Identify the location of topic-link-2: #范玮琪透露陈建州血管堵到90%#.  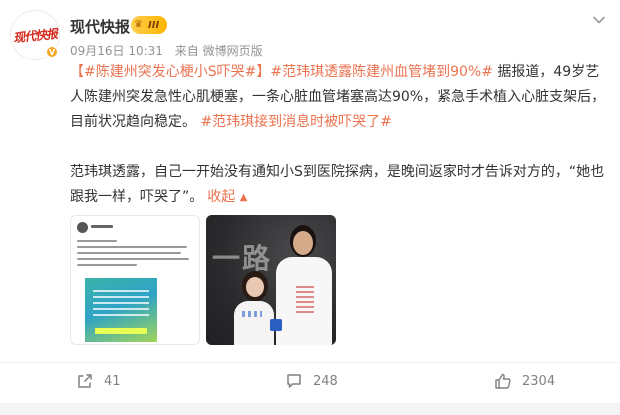
(381, 72).